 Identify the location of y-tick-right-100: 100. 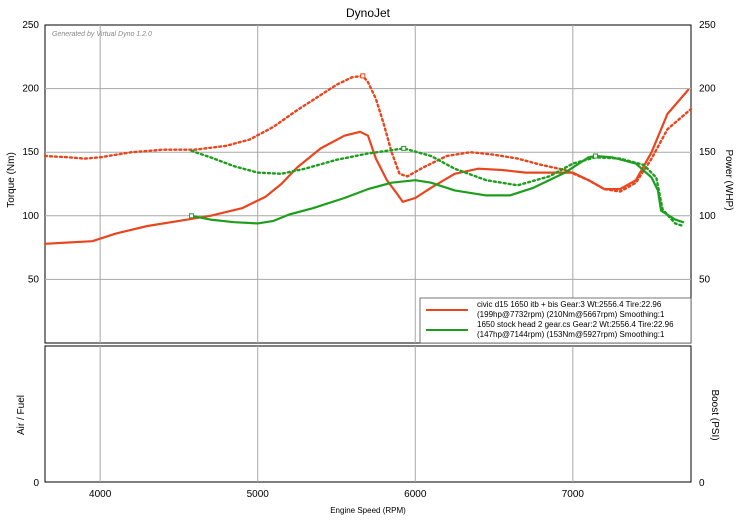
(707, 216).